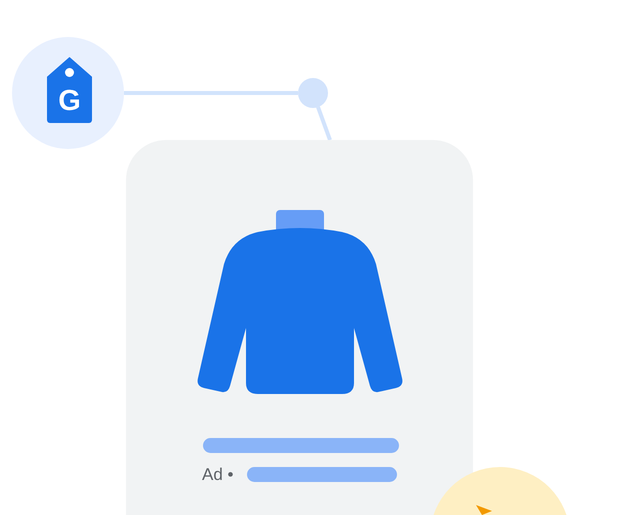  I want to click on cursor-icon, so click(484, 510).